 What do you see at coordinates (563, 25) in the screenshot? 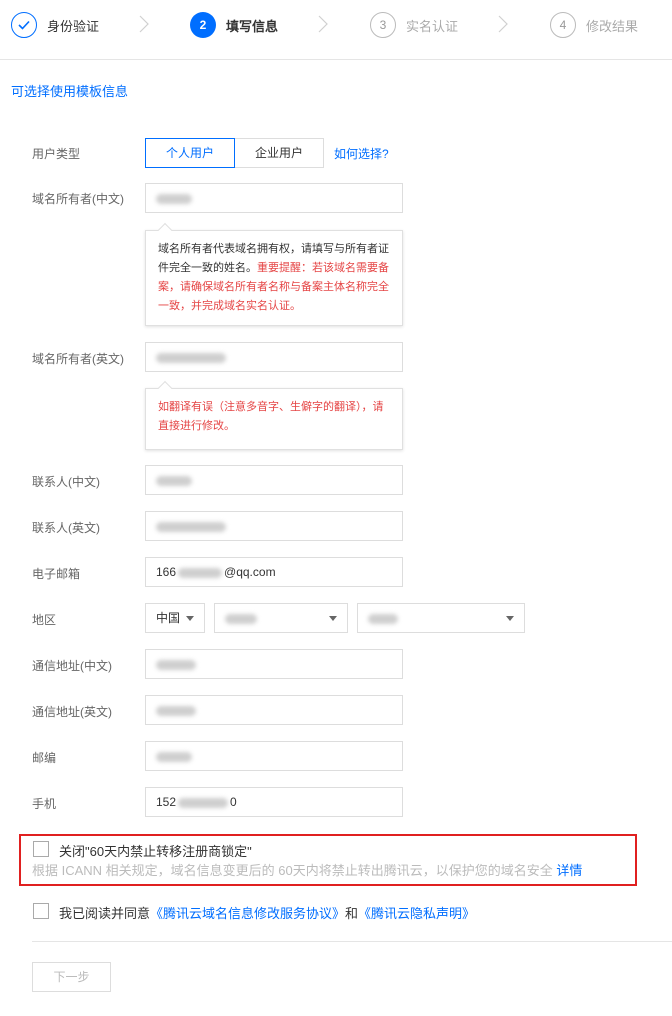
I see `step-number: 4` at bounding box center [563, 25].